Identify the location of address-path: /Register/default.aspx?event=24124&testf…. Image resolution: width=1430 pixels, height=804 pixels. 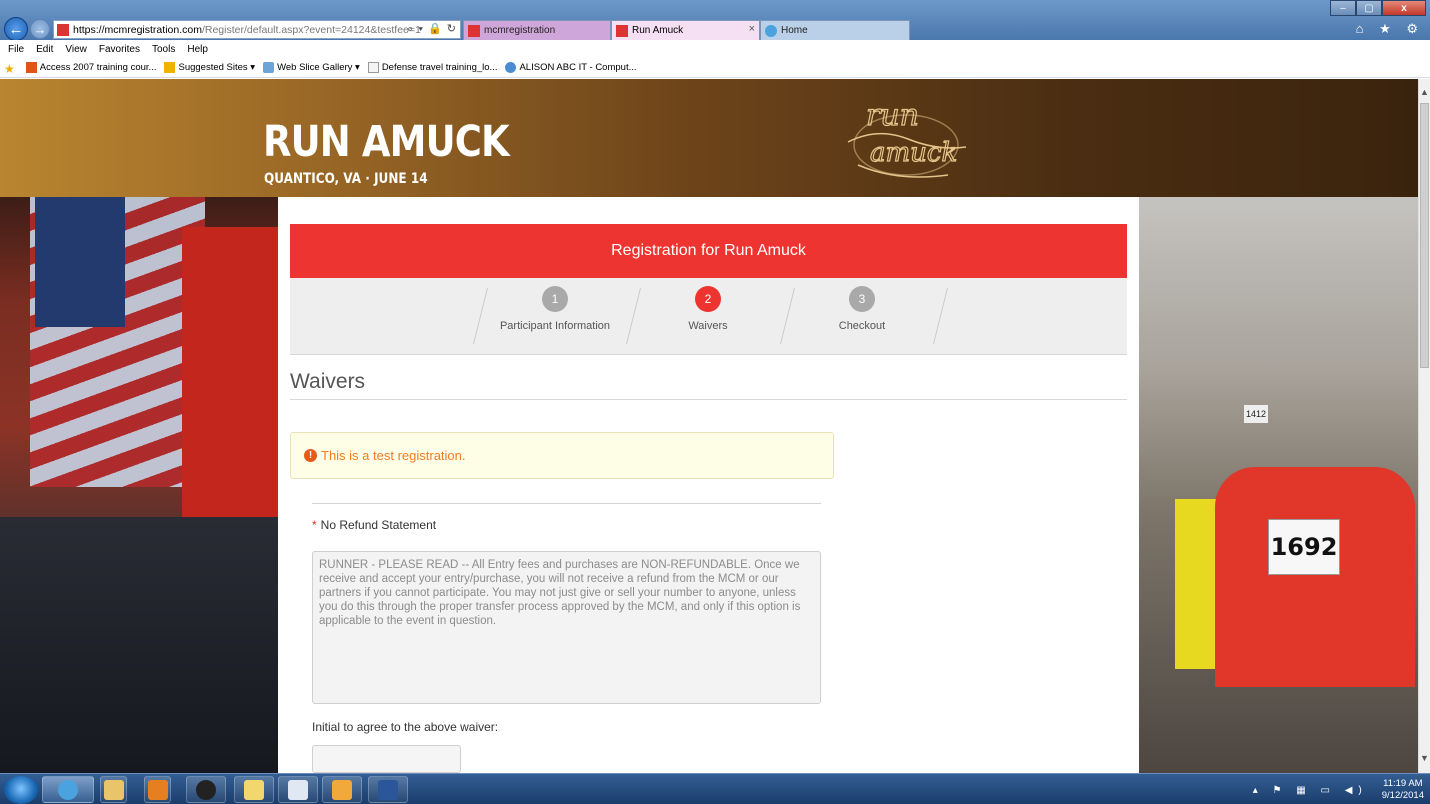
(311, 29).